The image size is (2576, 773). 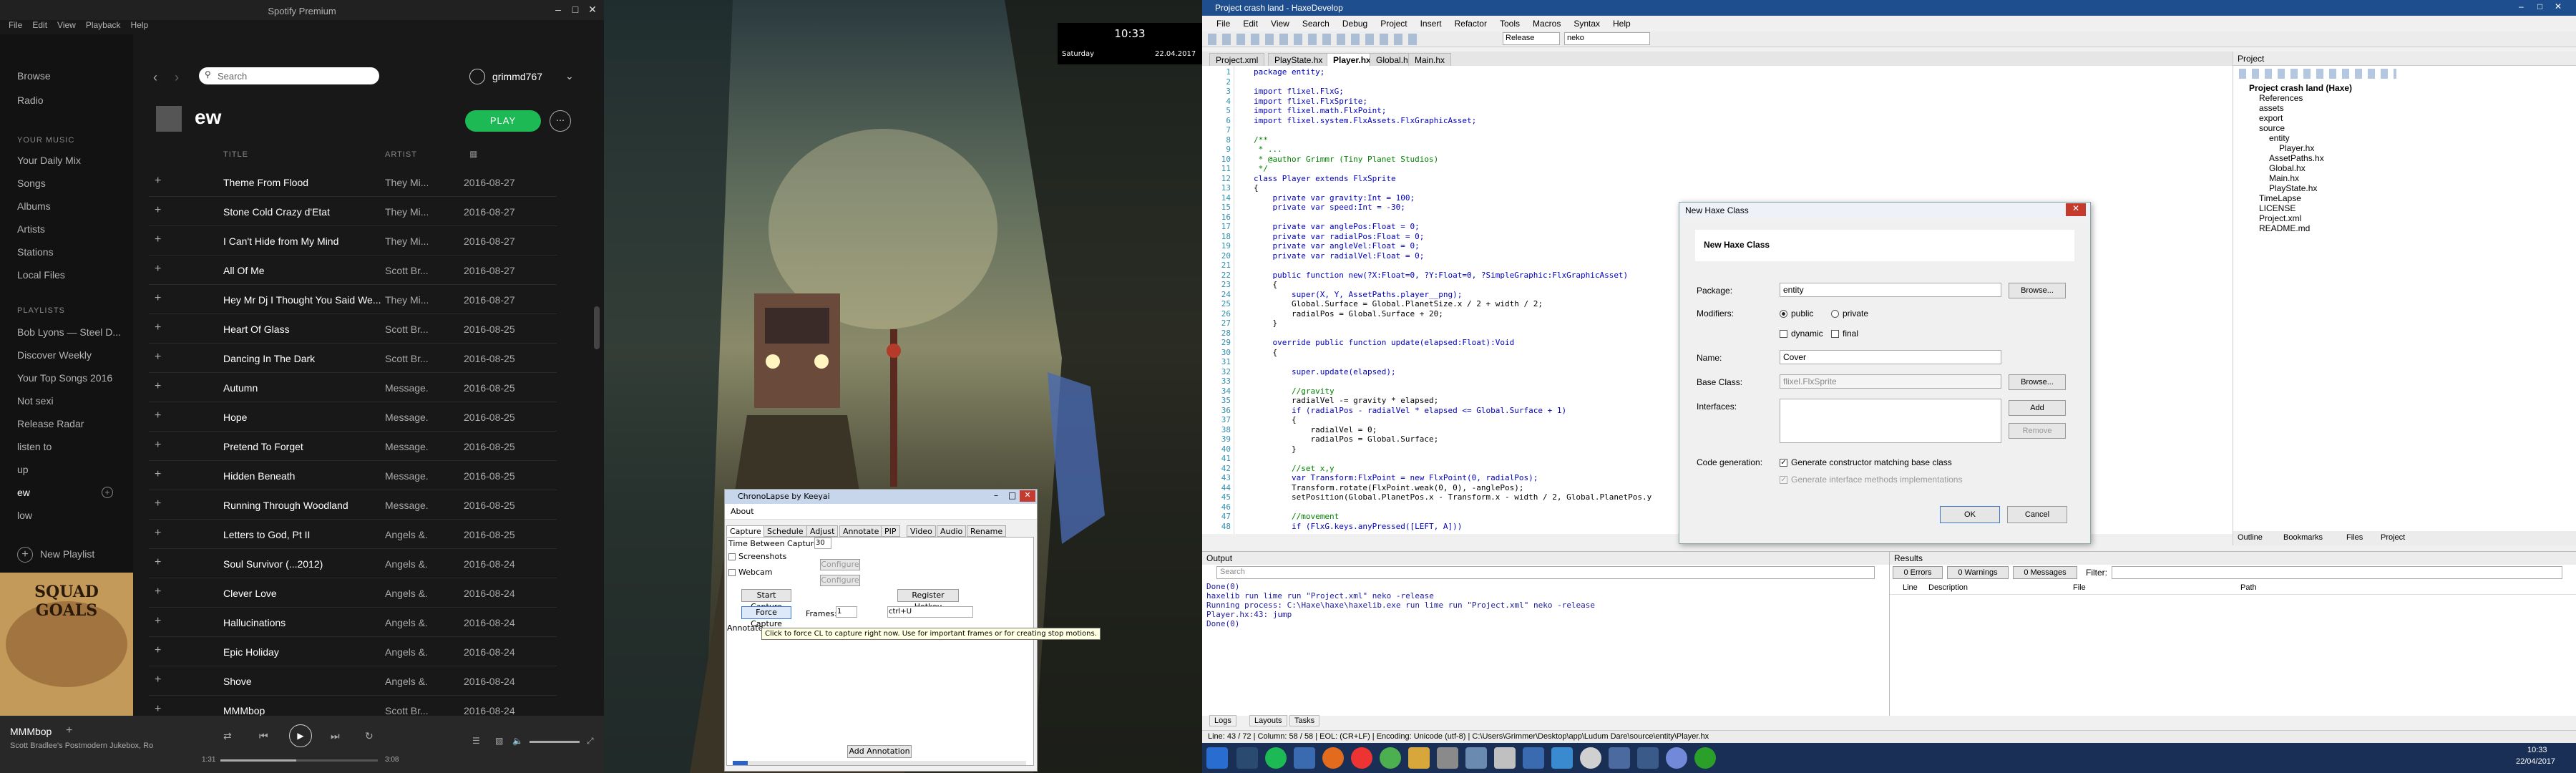 What do you see at coordinates (766, 617) in the screenshot?
I see `force-capture-button: Force Capture` at bounding box center [766, 617].